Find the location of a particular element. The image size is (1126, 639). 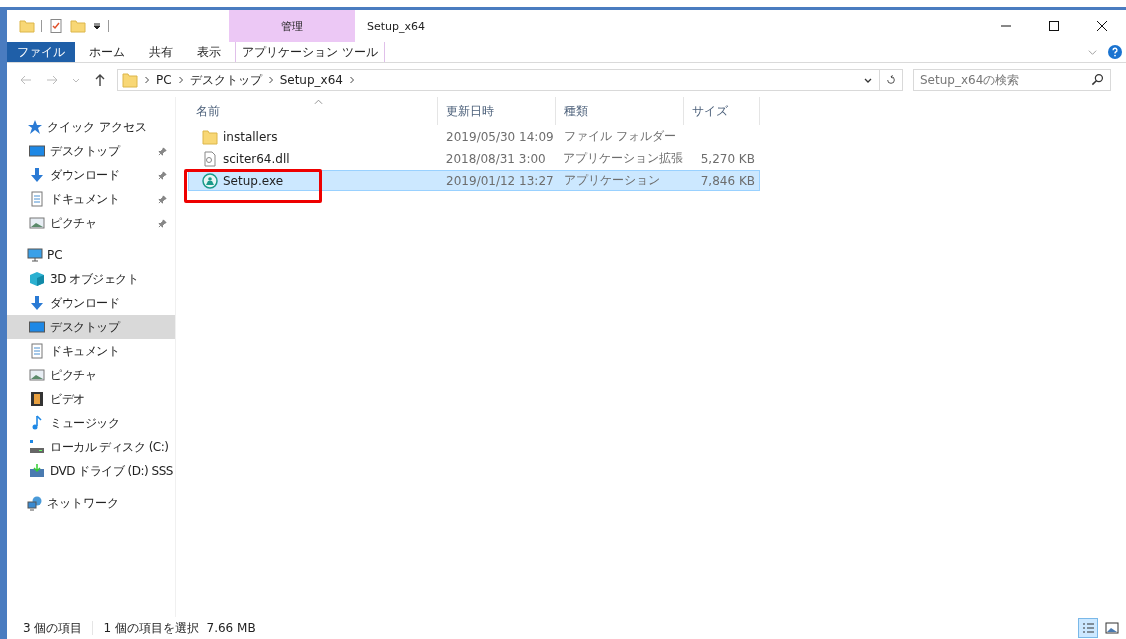

back-arrow-icon is located at coordinates (26, 80).